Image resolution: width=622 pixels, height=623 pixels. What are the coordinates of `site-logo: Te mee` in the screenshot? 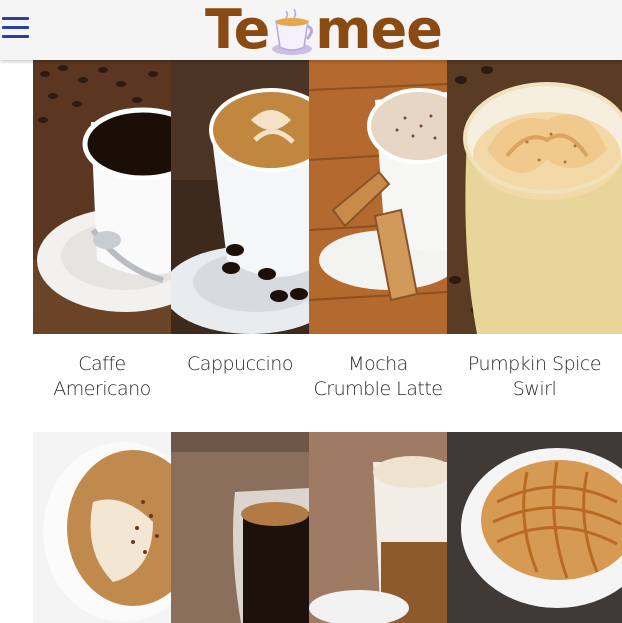 It's located at (324, 30).